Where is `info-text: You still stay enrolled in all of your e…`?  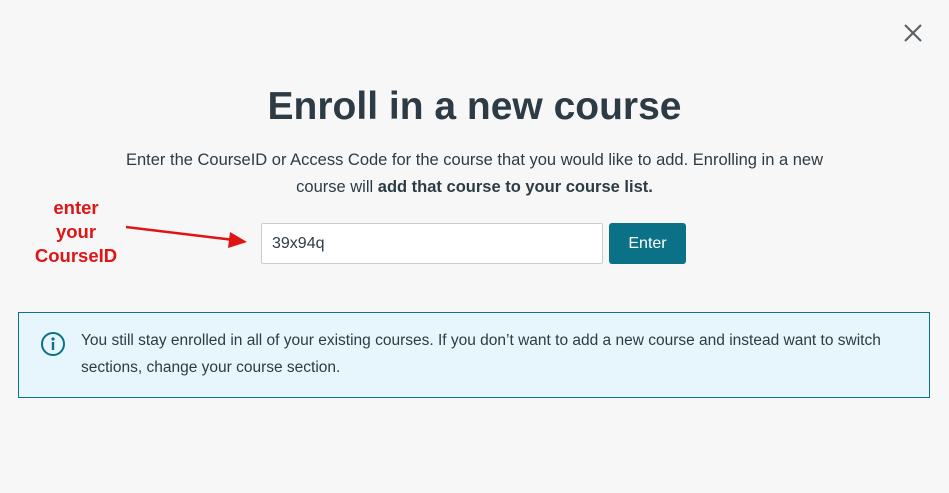
info-text: You still stay enrolled in all of your e… is located at coordinates (481, 354).